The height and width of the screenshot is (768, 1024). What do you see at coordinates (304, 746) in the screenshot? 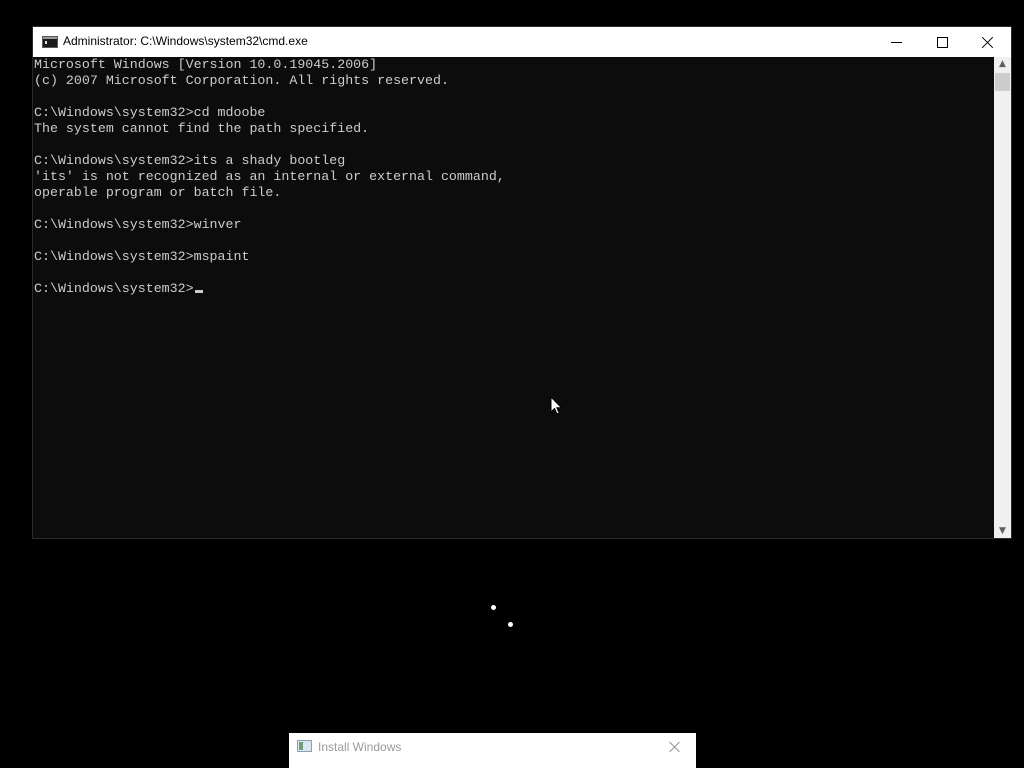
I see `setup-icon` at bounding box center [304, 746].